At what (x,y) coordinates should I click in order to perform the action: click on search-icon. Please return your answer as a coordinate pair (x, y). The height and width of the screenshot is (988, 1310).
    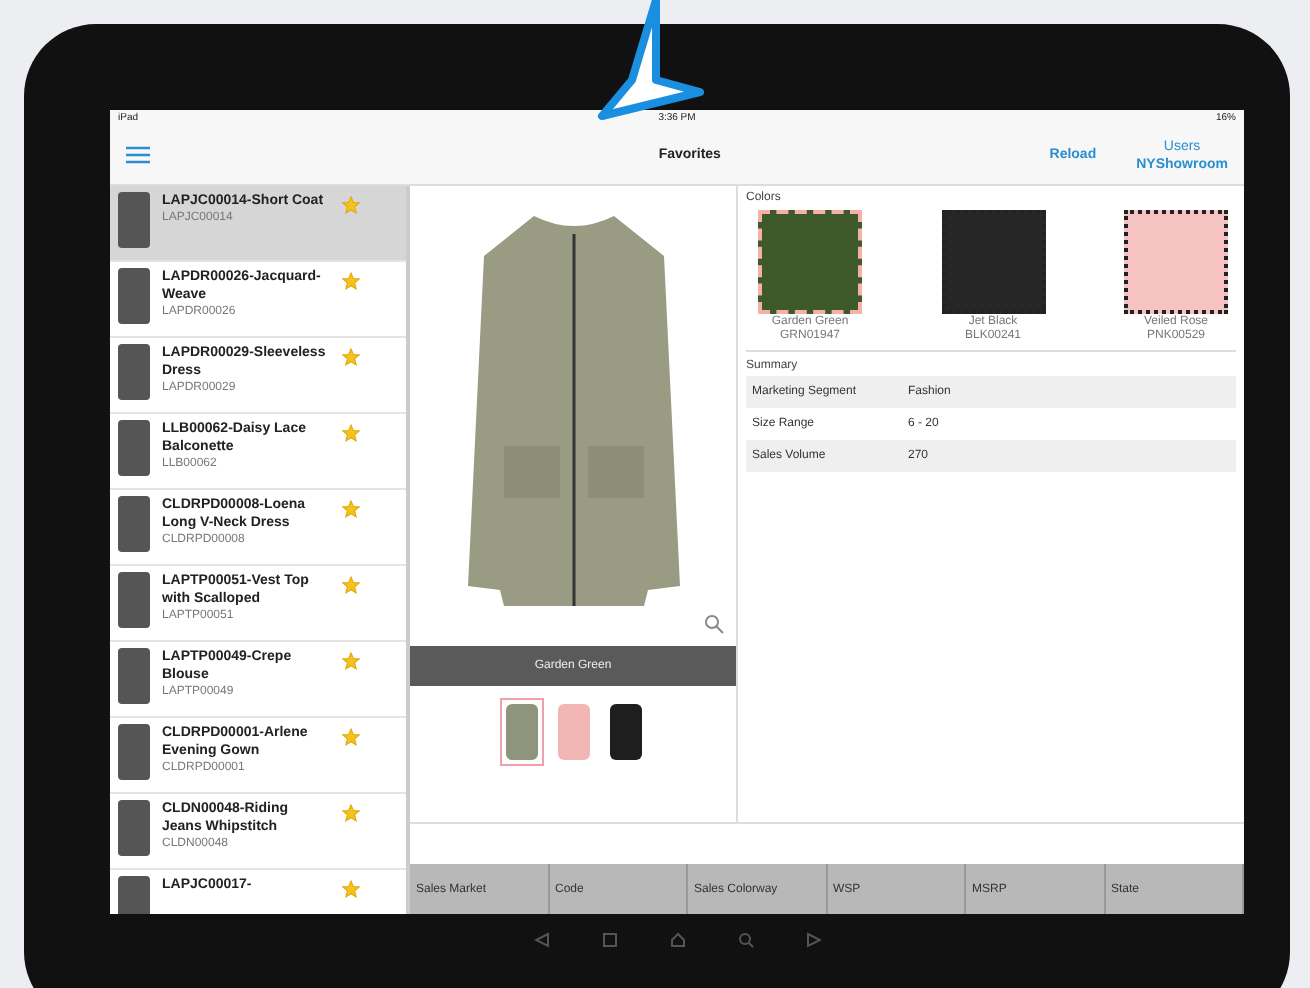
    Looking at the image, I should click on (745, 940).